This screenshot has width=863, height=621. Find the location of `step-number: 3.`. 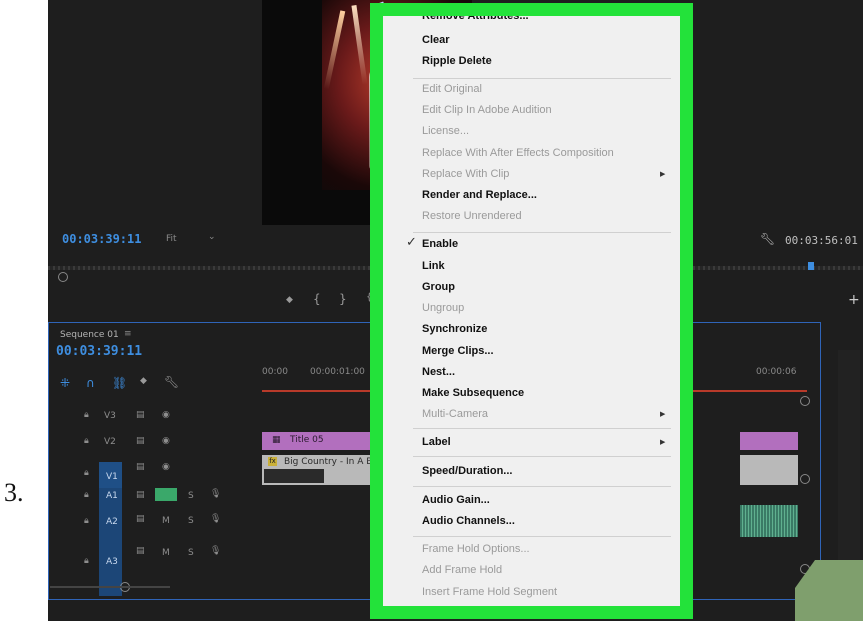

step-number: 3. is located at coordinates (14, 492).